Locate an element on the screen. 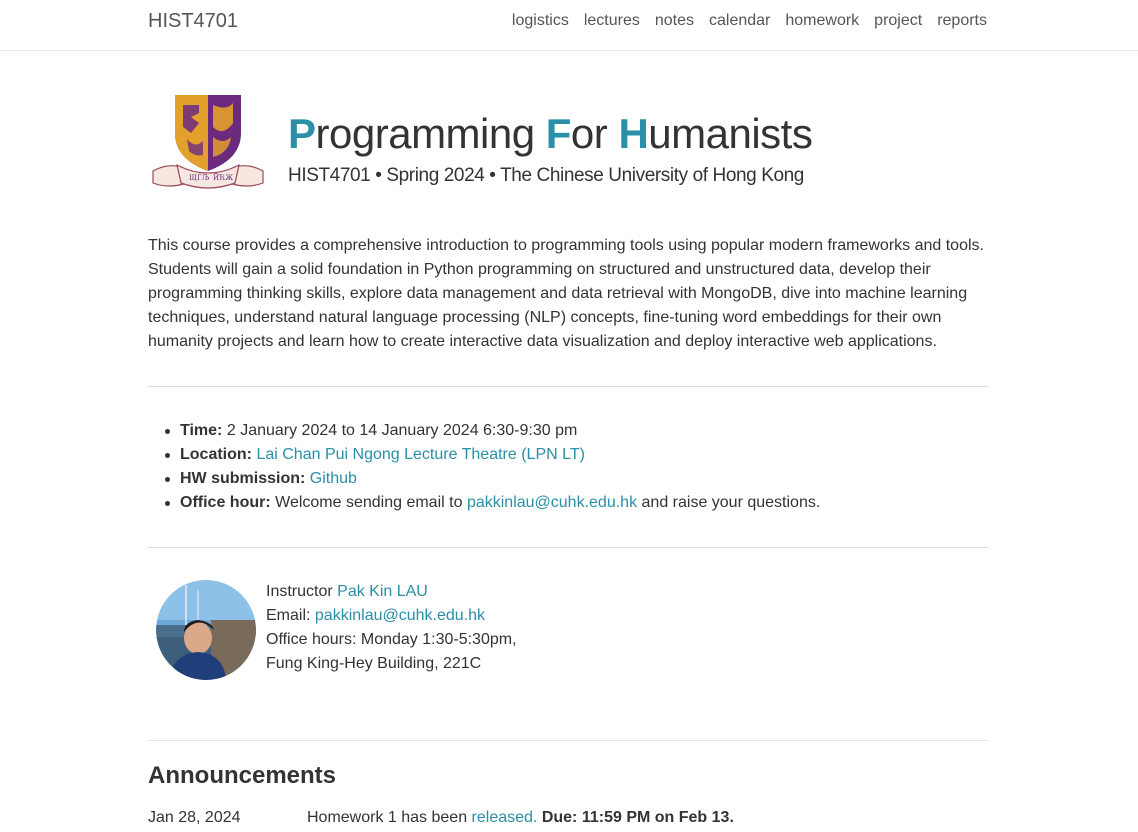 This screenshot has height=832, width=1138. instructor-email-line: Email: pakkinlau@cuhk.edu.hk is located at coordinates (391, 616).